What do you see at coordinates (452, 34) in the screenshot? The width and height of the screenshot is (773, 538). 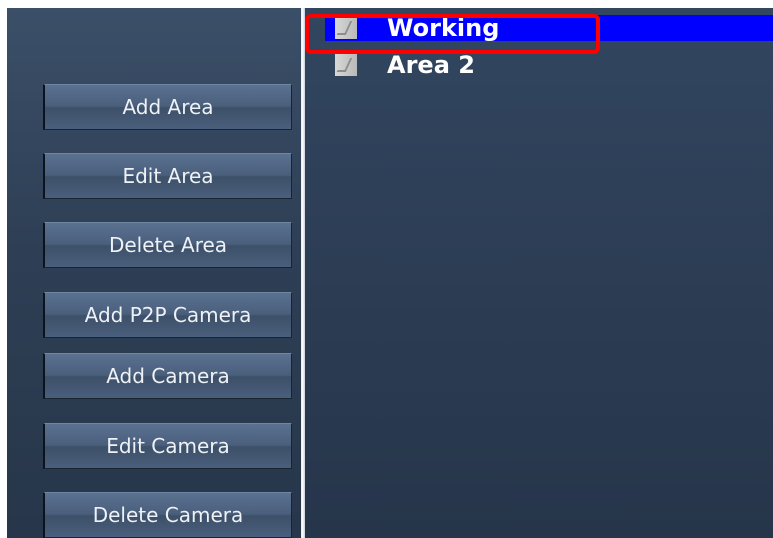 I see `selection-annotation-box` at bounding box center [452, 34].